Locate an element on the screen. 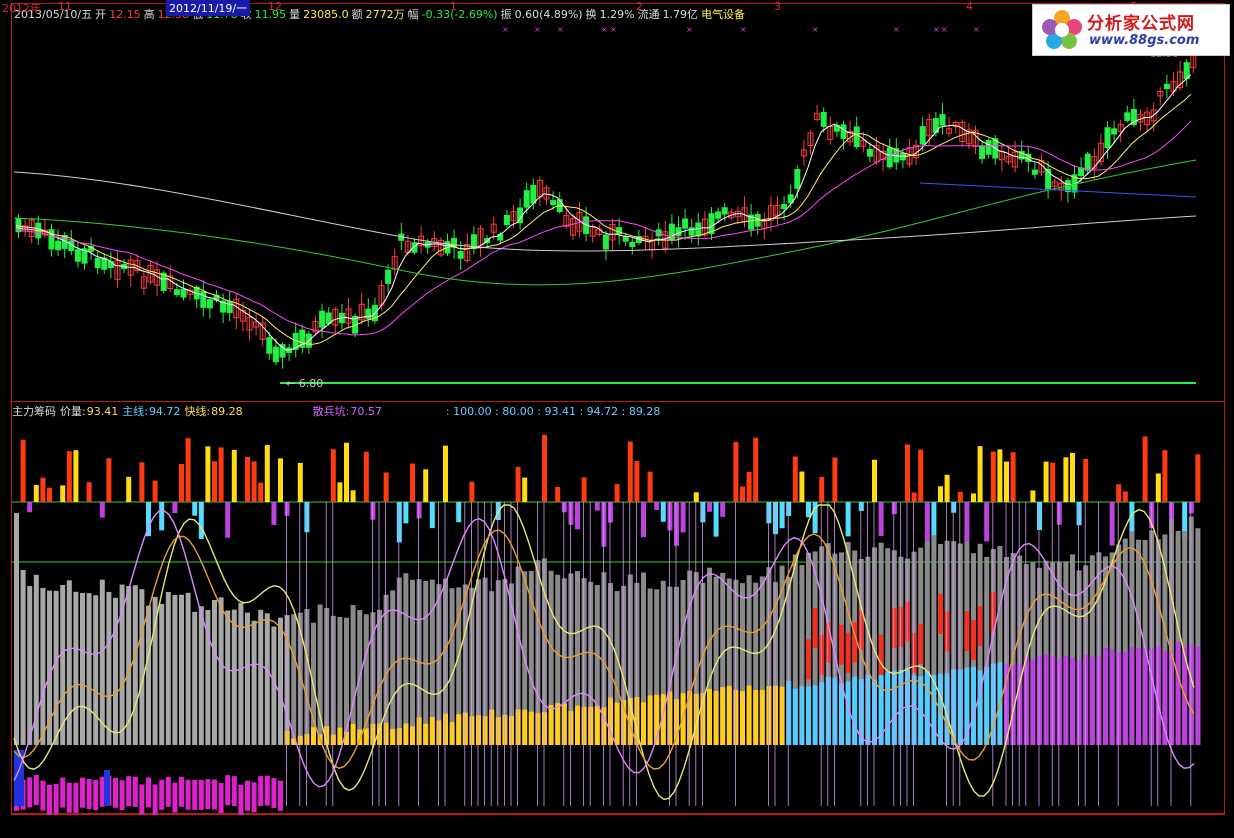 Image resolution: width=1234 pixels, height=838 pixels. amplitude-value: 0.60(4.89%) is located at coordinates (548, 14).